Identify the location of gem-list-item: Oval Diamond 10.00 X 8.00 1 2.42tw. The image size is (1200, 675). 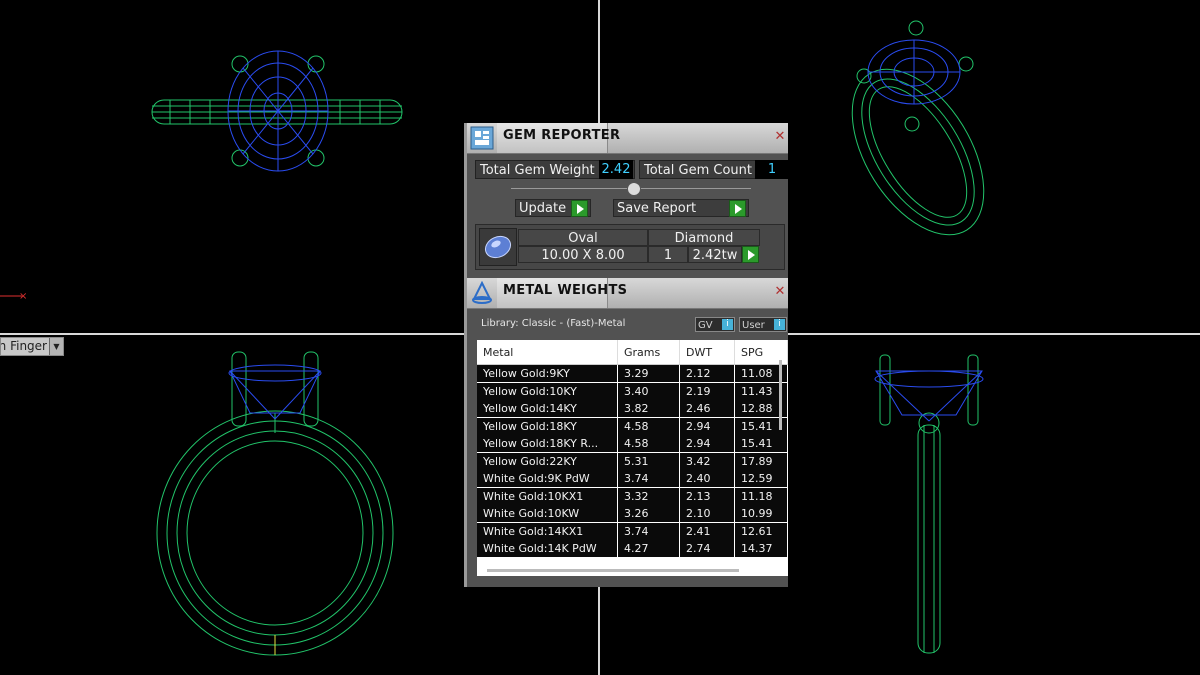
(630, 247).